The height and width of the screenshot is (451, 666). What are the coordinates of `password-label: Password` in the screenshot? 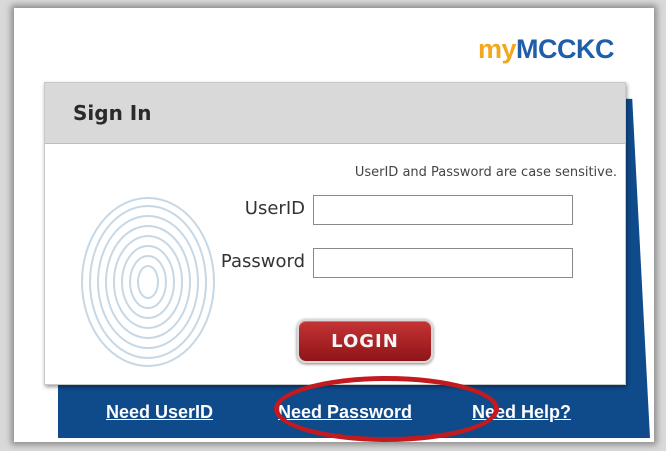 It's located at (262, 261).